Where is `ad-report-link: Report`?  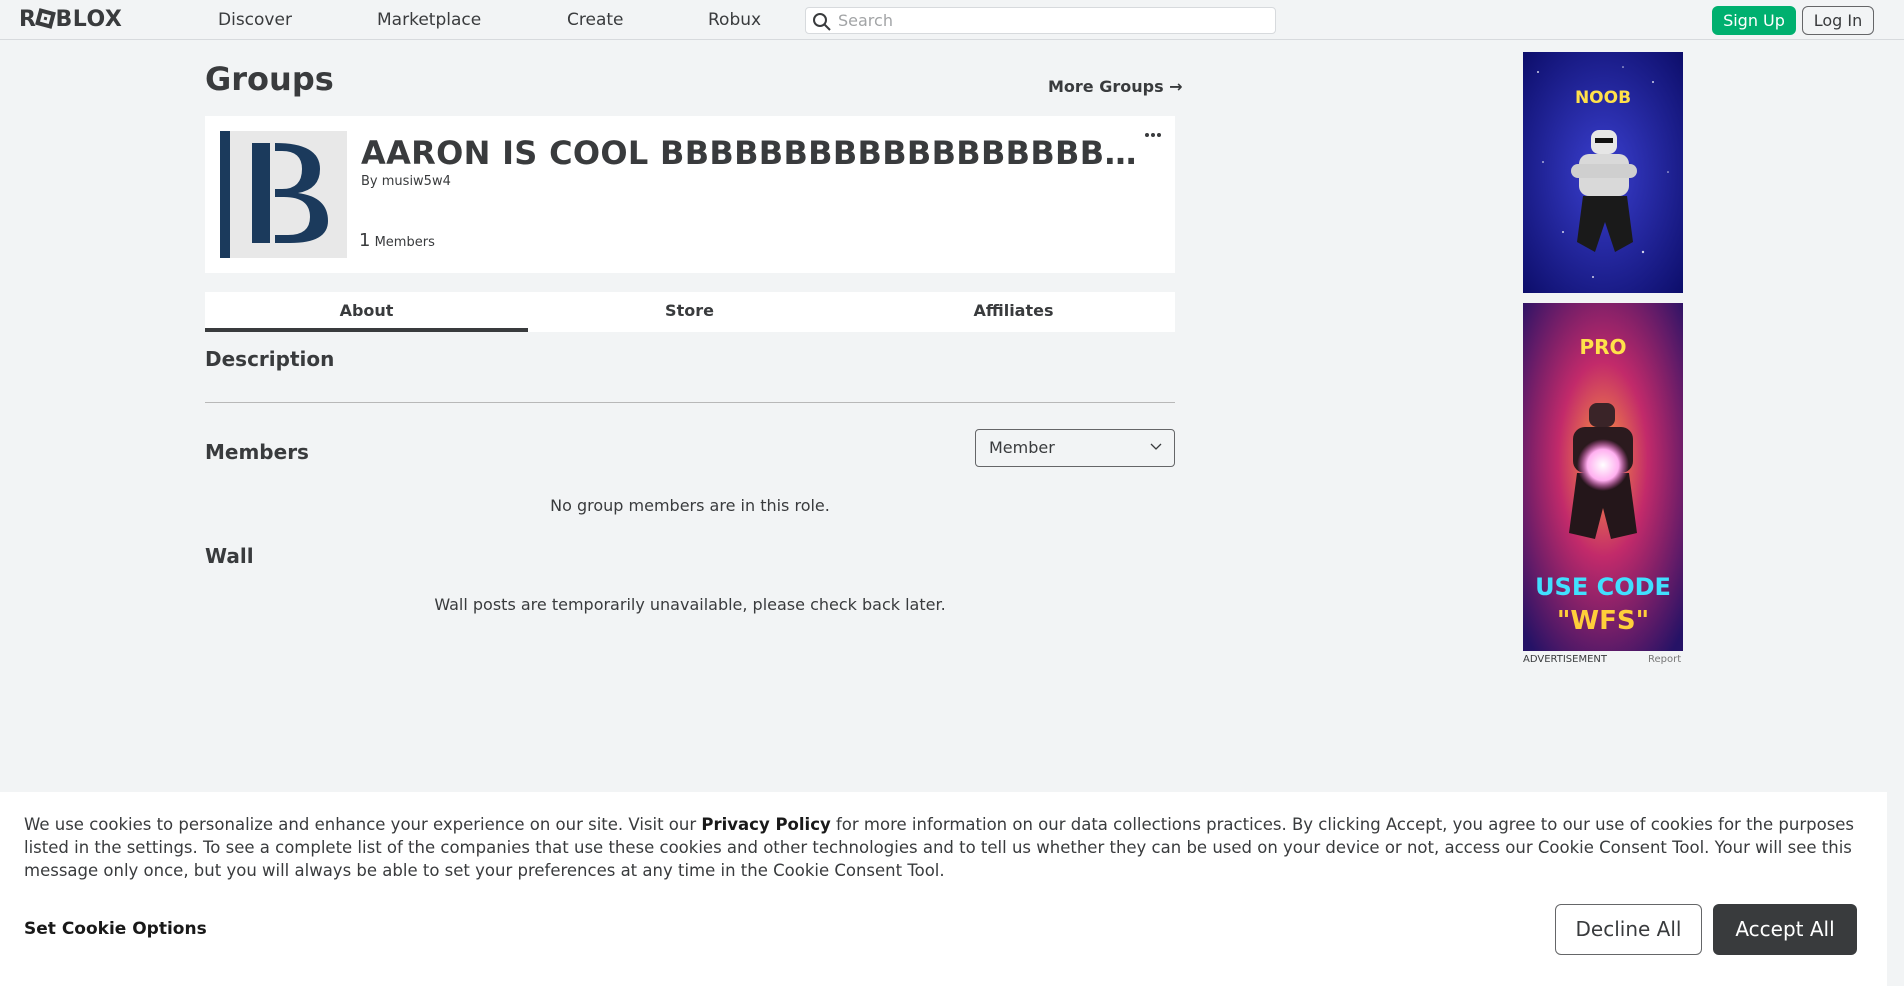 ad-report-link: Report is located at coordinates (1664, 659).